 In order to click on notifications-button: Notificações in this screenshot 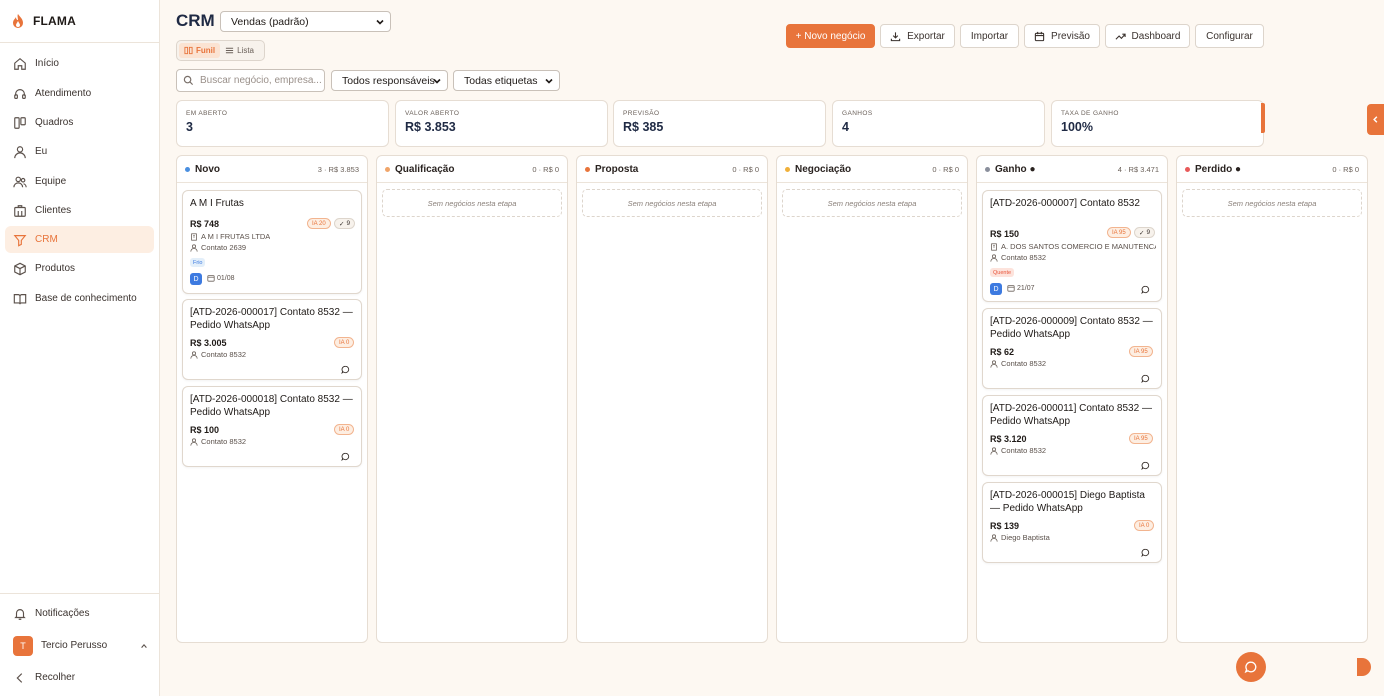, I will do `click(79, 613)`.